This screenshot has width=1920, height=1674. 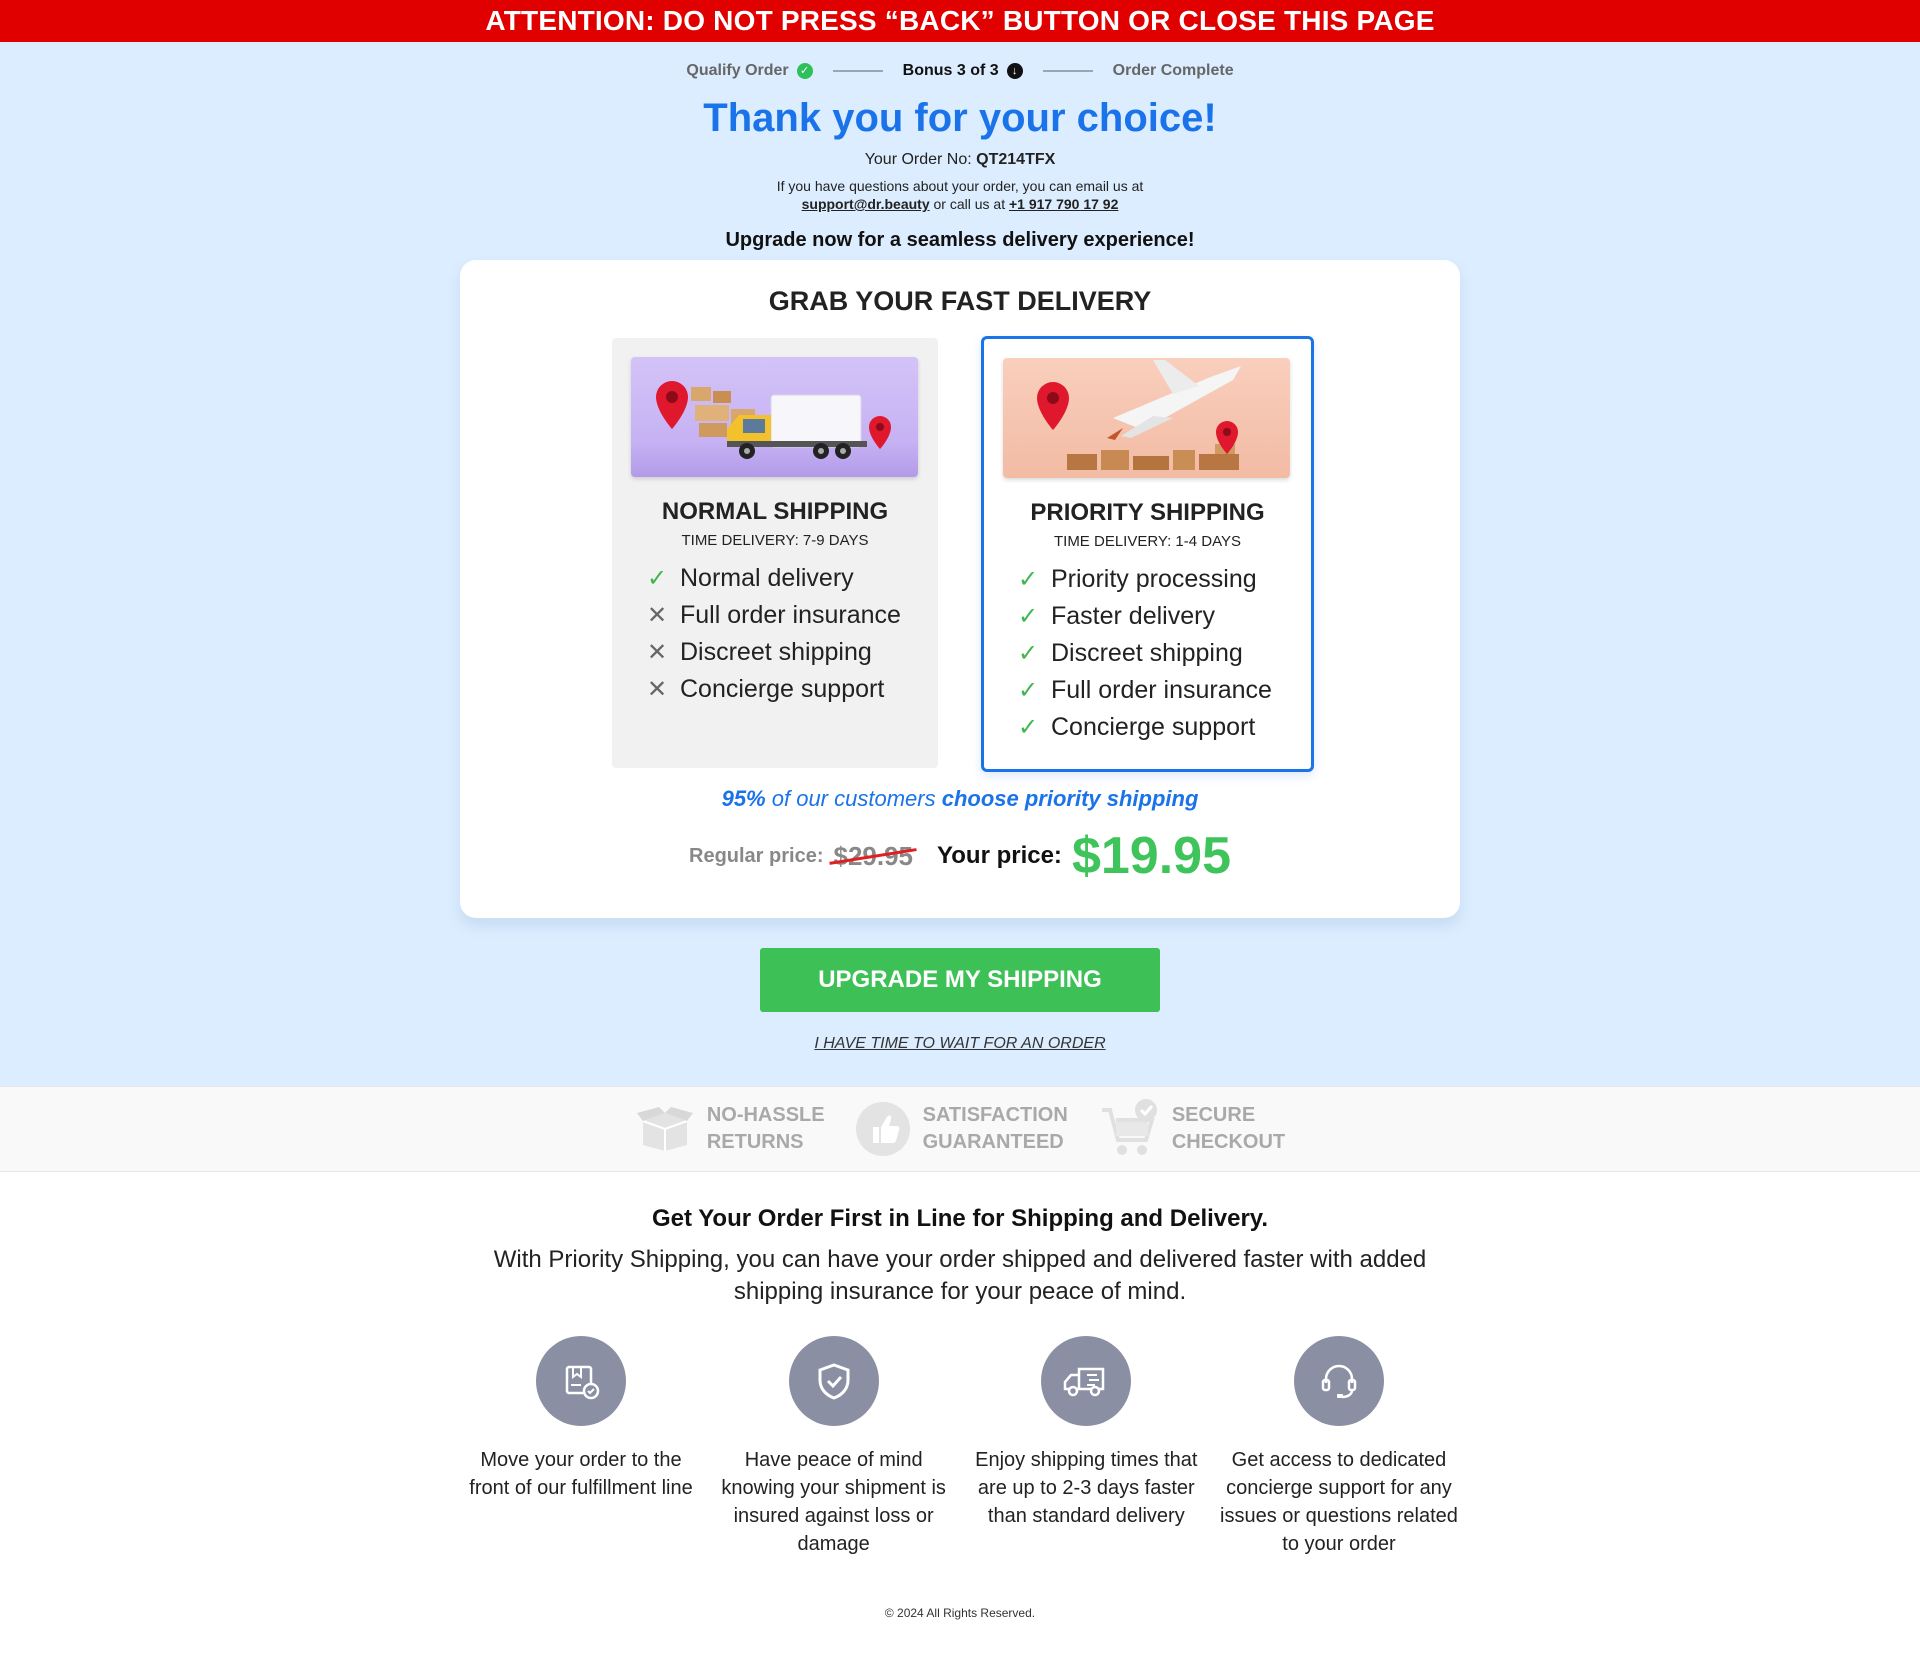 I want to click on price-row: Regular price: $29.95 Your price: $19.95, so click(x=960, y=856).